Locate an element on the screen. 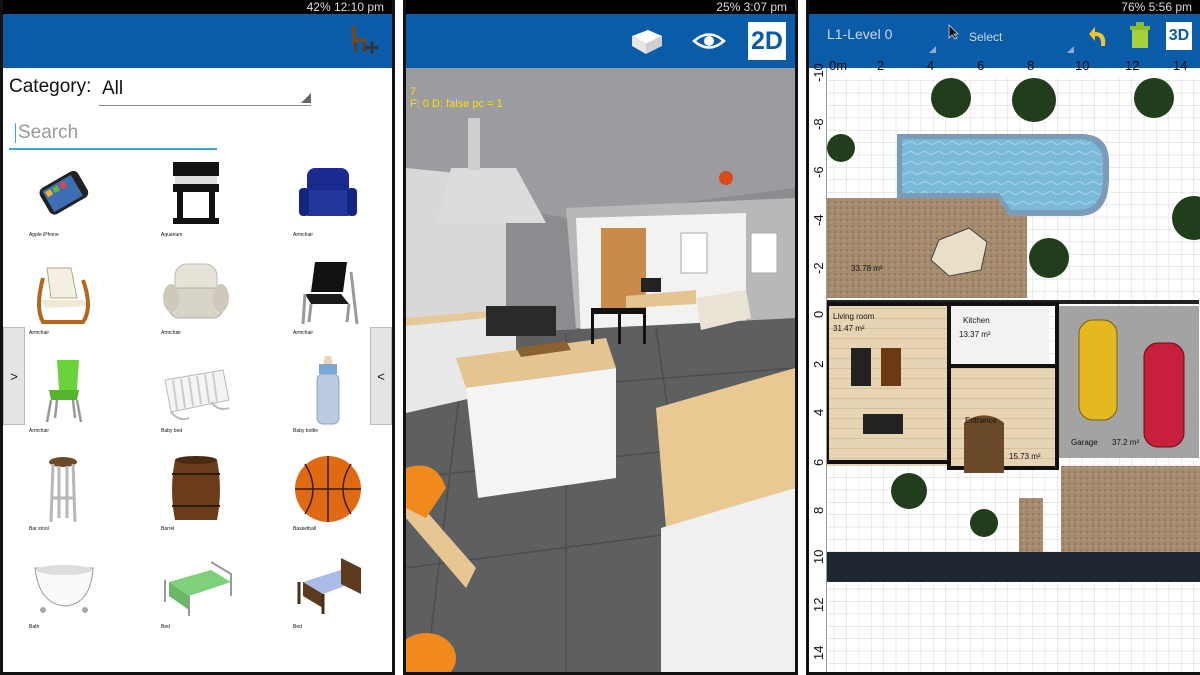 This screenshot has width=1200, height=675. barrel-icon is located at coordinates (196, 488).